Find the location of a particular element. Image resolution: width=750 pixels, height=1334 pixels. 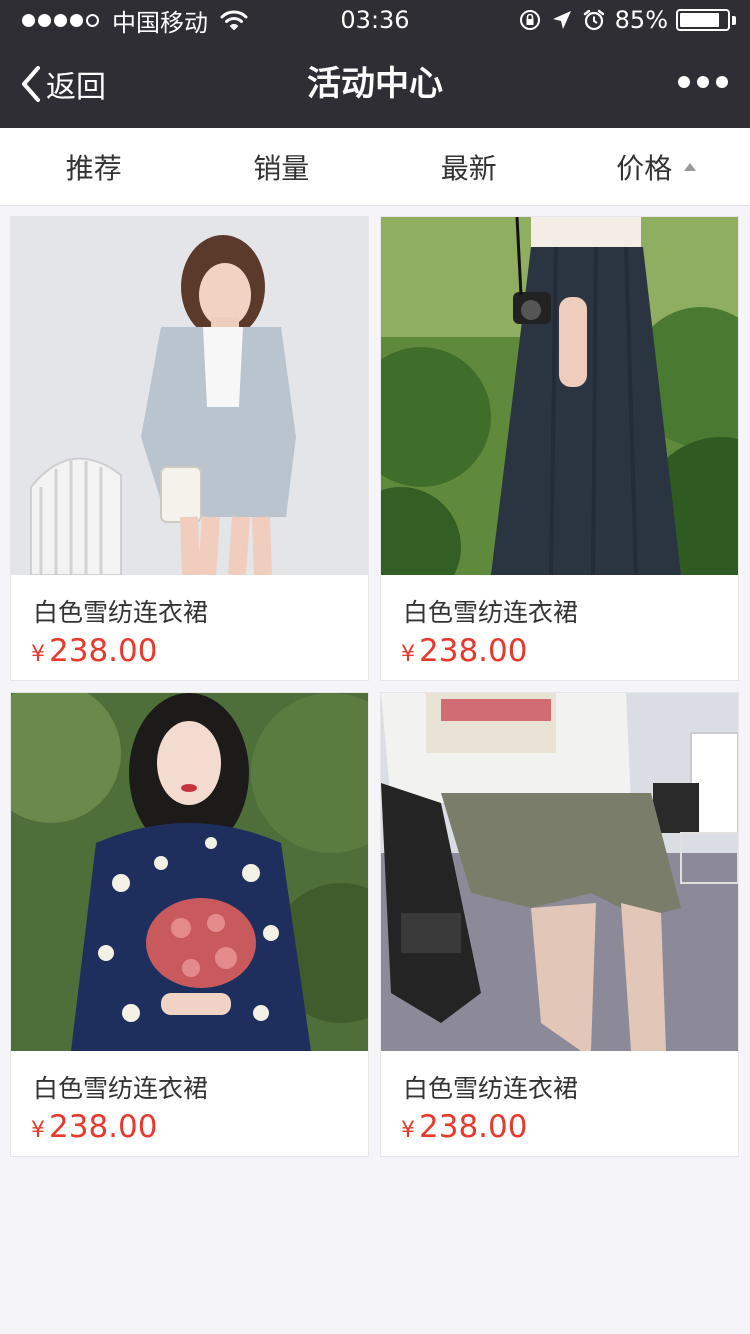

tab-sales: 销量 is located at coordinates (282, 166).